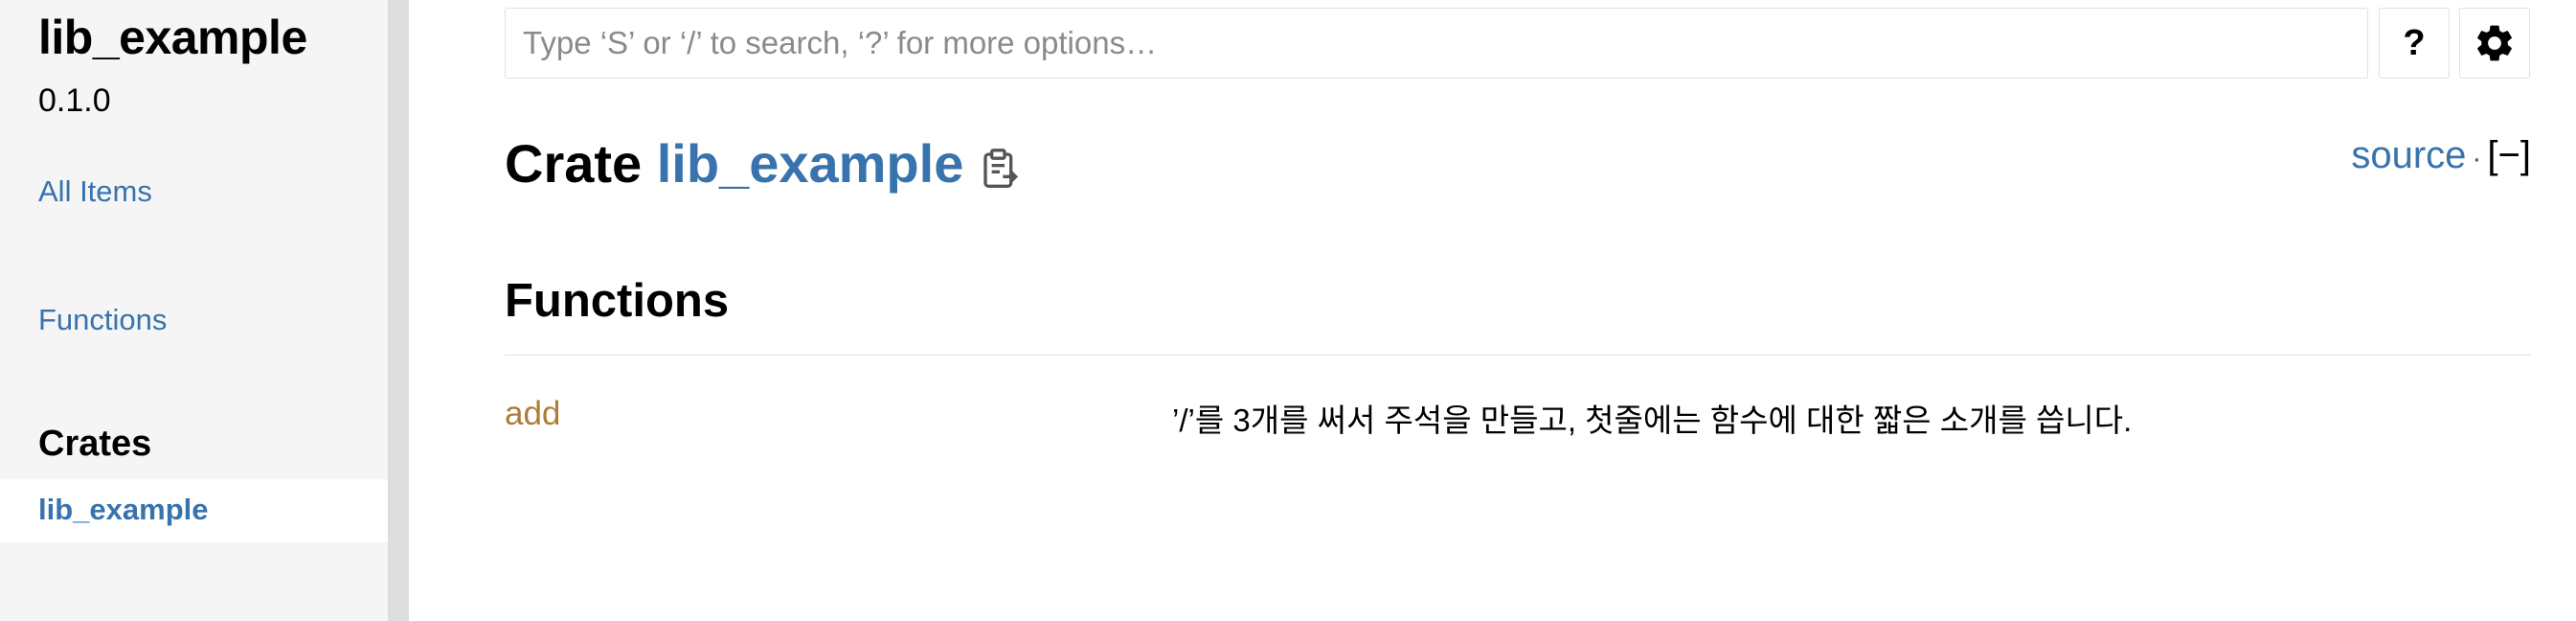 This screenshot has height=621, width=2576. I want to click on help-button-label: ?, so click(2414, 42).